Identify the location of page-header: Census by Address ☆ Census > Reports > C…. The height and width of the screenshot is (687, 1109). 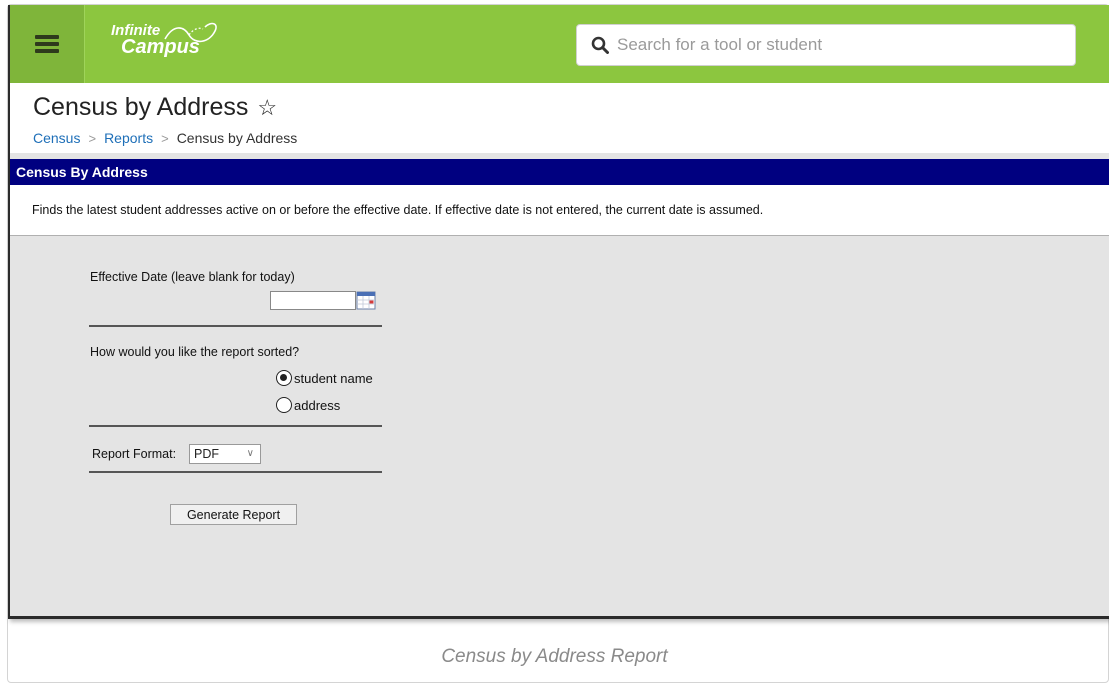
(559, 118).